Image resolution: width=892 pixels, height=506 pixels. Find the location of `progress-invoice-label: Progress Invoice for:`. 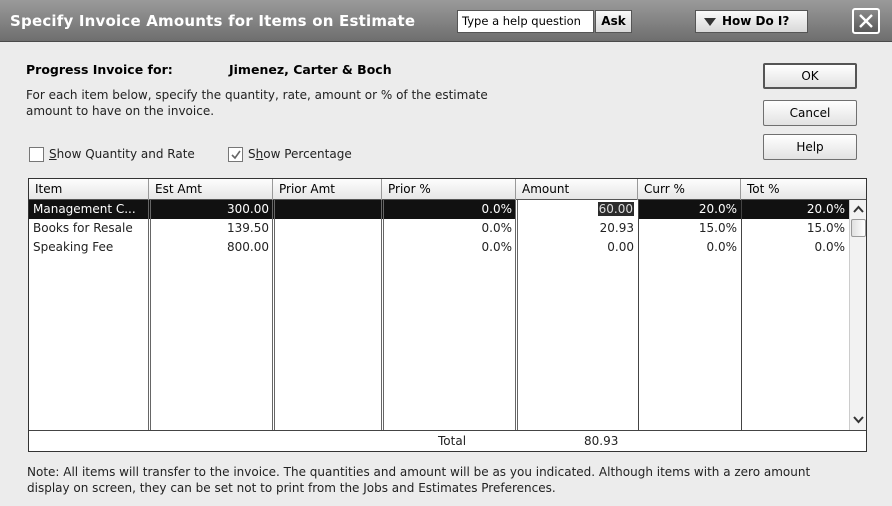

progress-invoice-label: Progress Invoice for: is located at coordinates (99, 69).